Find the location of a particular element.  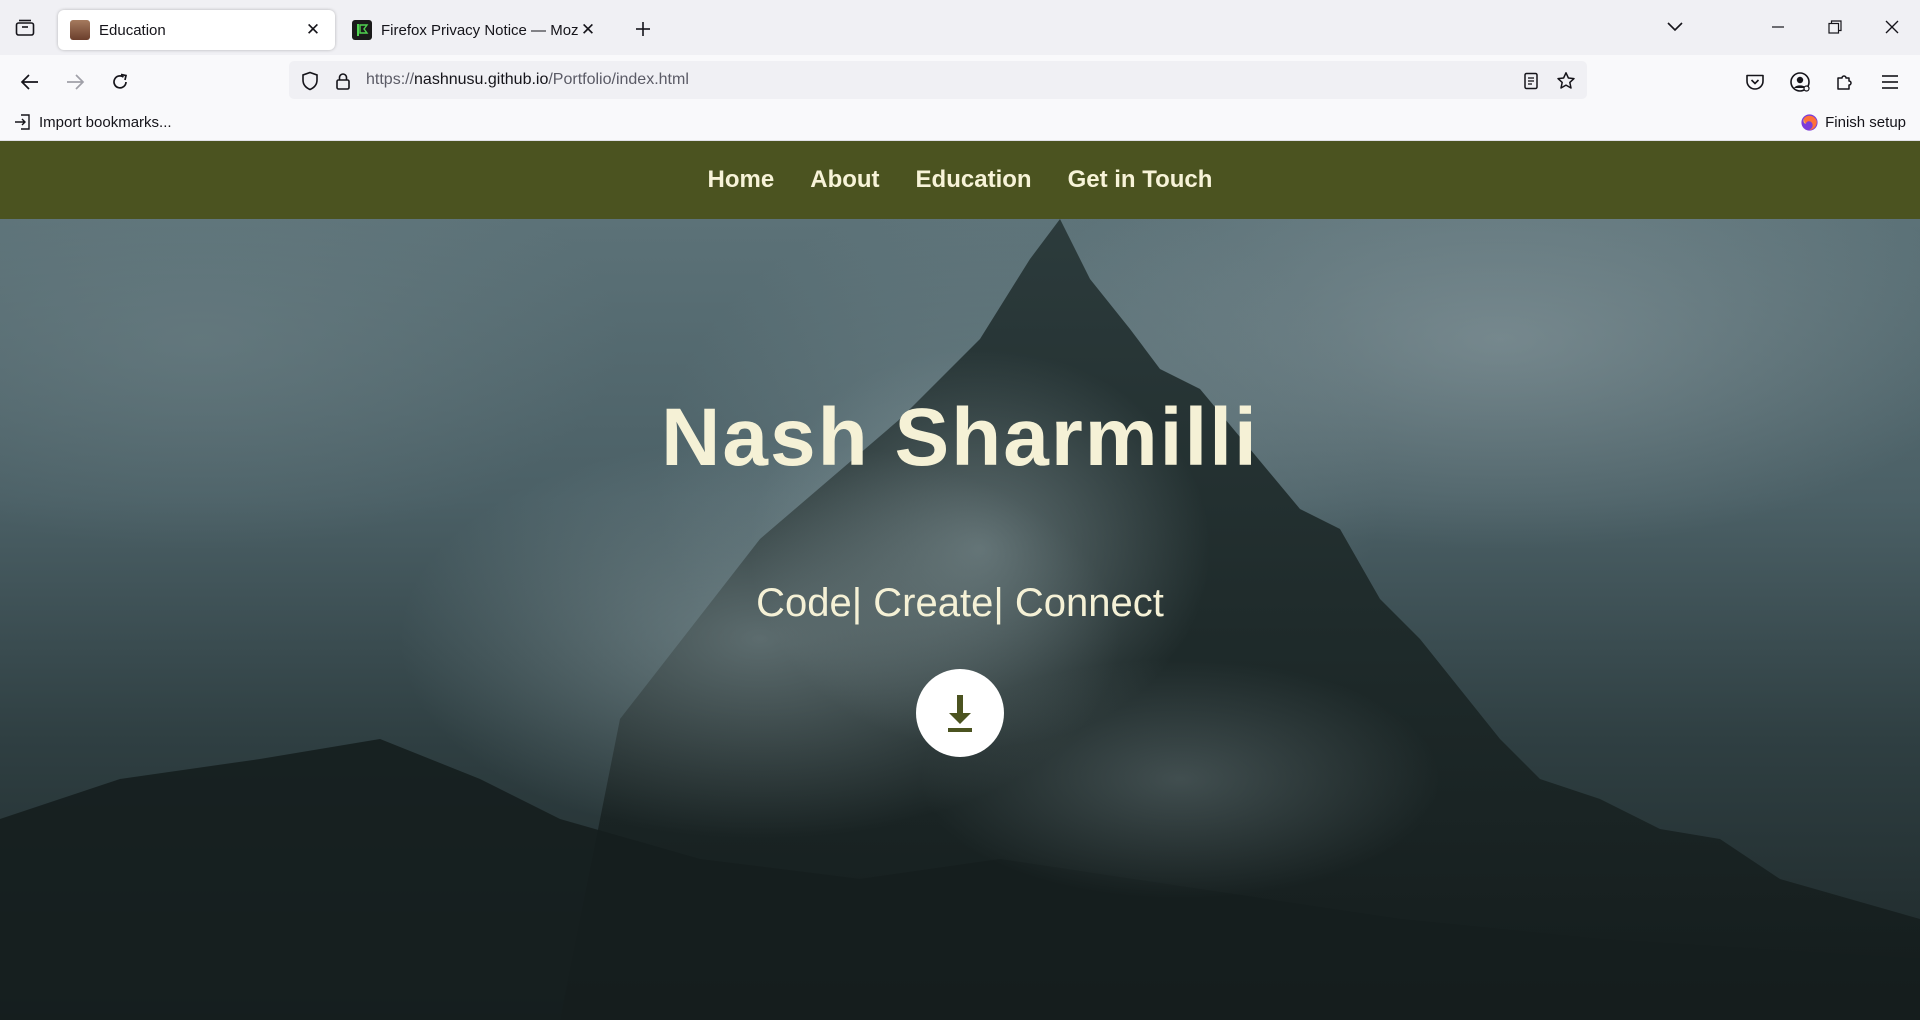

hamburger-menu-icon is located at coordinates (1890, 82).